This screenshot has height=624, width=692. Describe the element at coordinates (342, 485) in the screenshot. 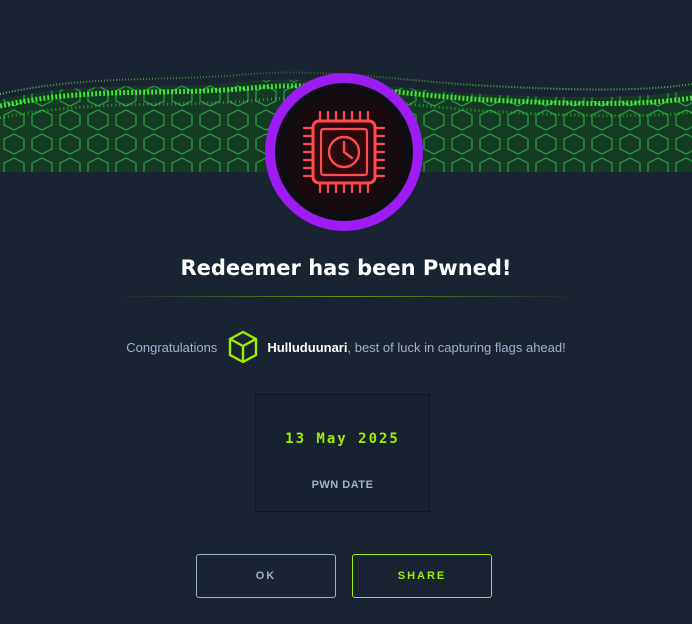

I see `pwn-date-label: PWN DATE` at that location.